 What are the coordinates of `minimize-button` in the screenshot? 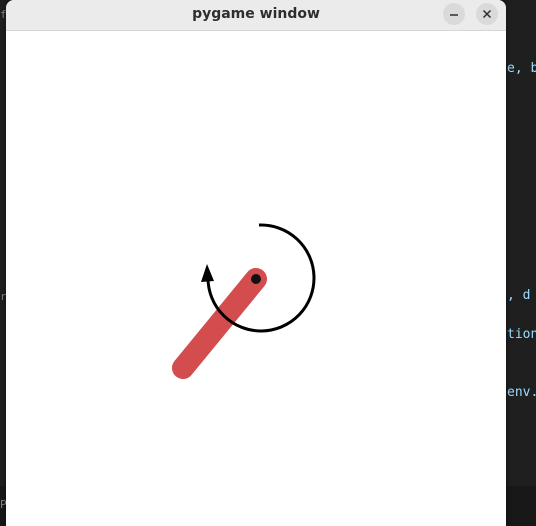 It's located at (454, 14).